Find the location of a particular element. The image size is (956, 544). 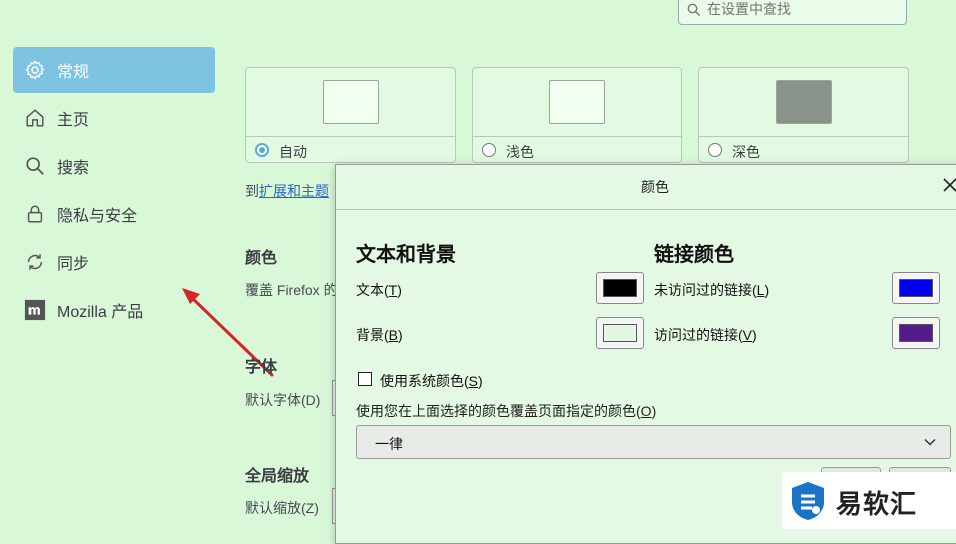

text-color-swatch is located at coordinates (620, 288).